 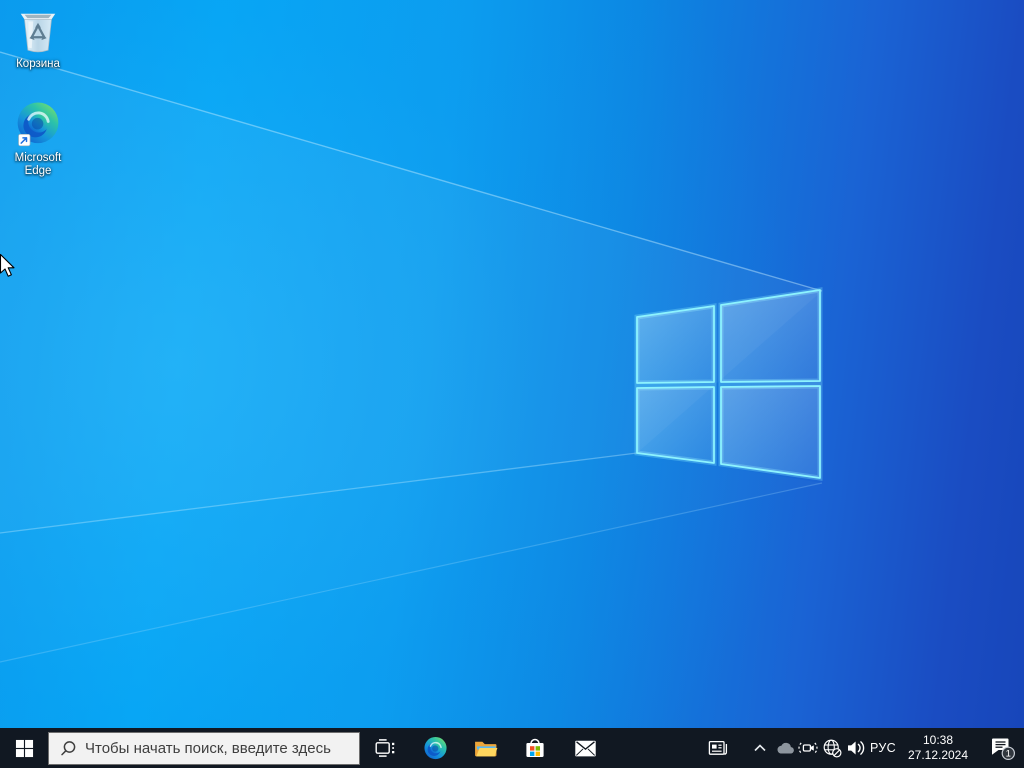 I want to click on meet-now-icon, so click(x=808, y=748).